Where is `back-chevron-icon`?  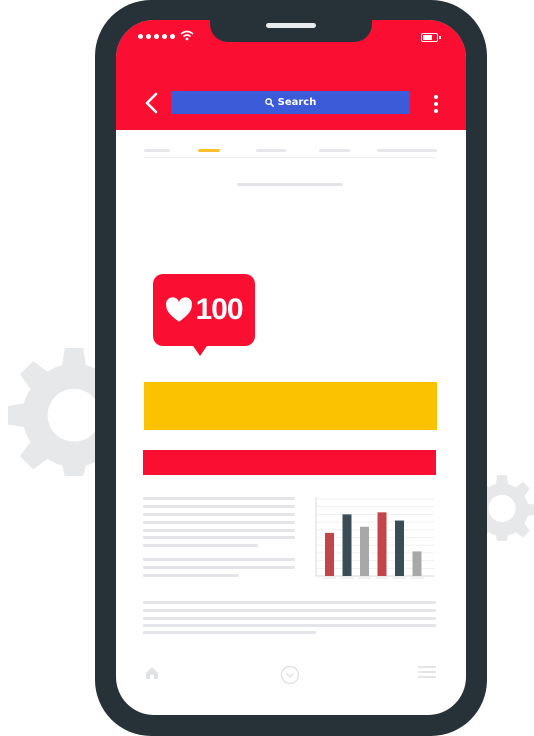 back-chevron-icon is located at coordinates (152, 103).